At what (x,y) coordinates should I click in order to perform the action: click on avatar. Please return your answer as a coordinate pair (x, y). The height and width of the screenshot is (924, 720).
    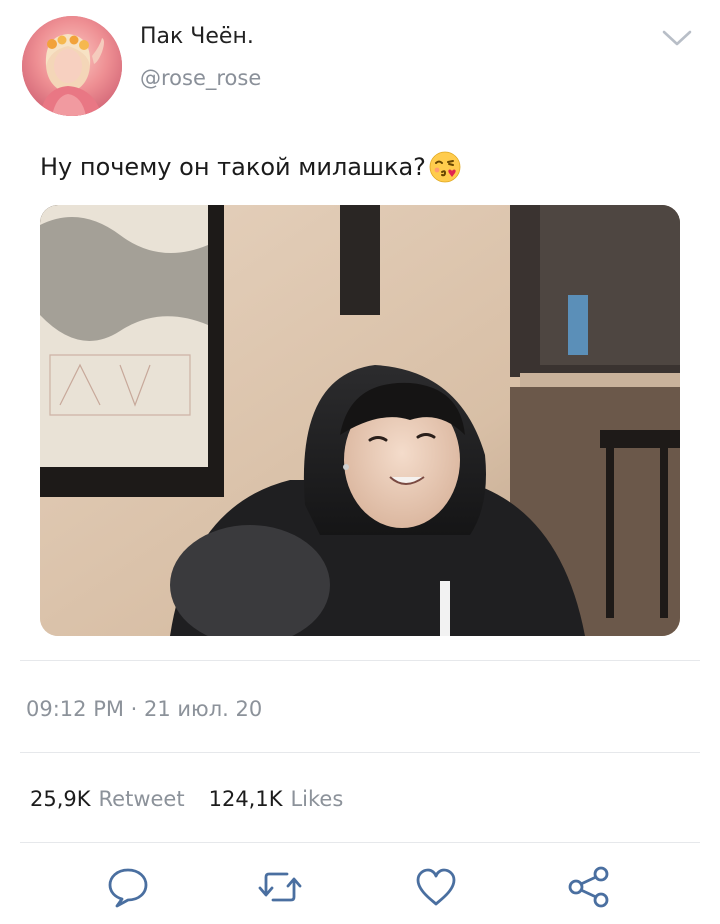
    Looking at the image, I should click on (72, 66).